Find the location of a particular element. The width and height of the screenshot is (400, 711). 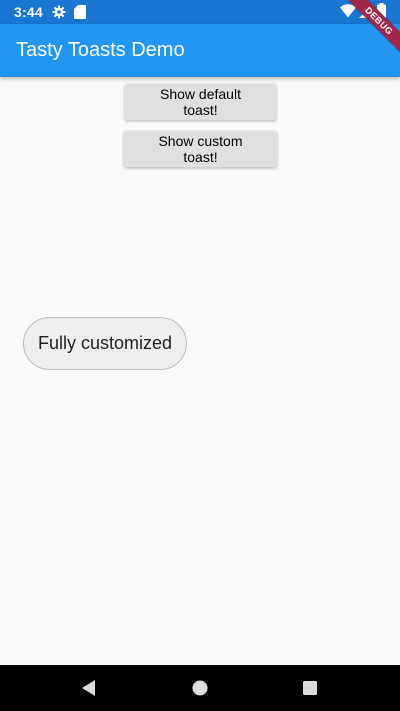

sd-card-icon is located at coordinates (80, 12).